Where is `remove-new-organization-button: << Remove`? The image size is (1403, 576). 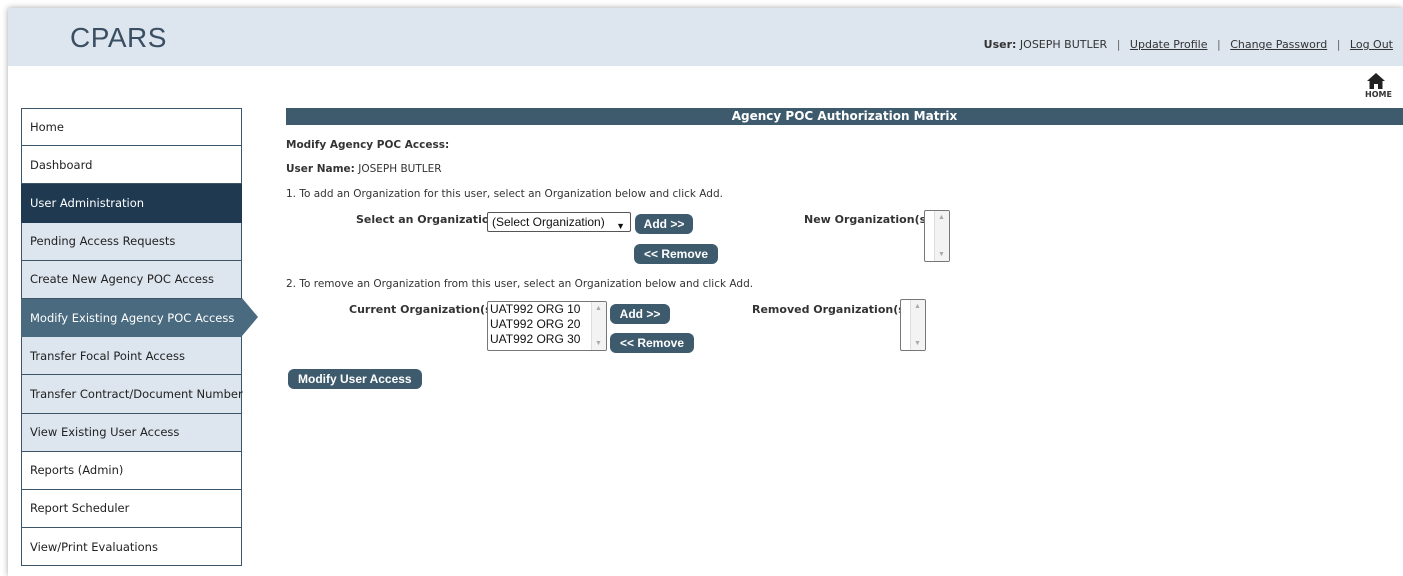 remove-new-organization-button: << Remove is located at coordinates (676, 254).